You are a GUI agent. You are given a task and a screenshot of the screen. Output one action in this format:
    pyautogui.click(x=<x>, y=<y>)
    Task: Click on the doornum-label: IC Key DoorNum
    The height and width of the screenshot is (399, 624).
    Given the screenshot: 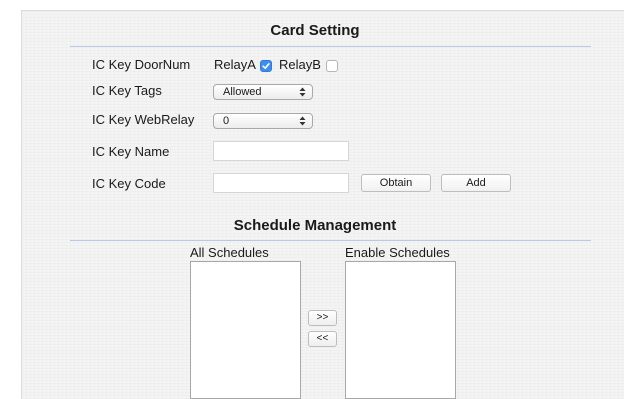 What is the action you would take?
    pyautogui.click(x=141, y=64)
    